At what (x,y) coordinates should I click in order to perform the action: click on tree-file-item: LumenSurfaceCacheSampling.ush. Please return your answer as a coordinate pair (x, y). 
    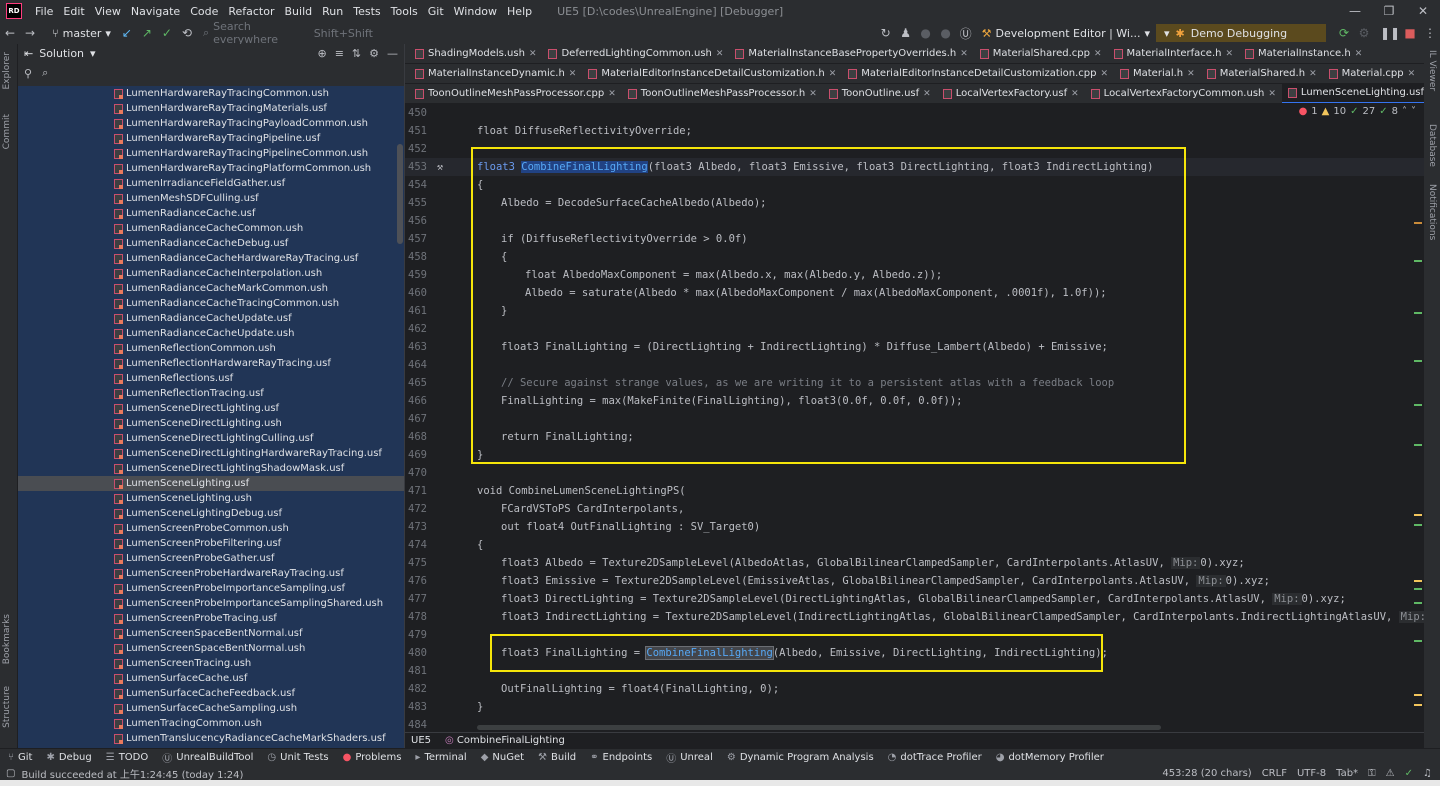
    Looking at the image, I should click on (211, 708).